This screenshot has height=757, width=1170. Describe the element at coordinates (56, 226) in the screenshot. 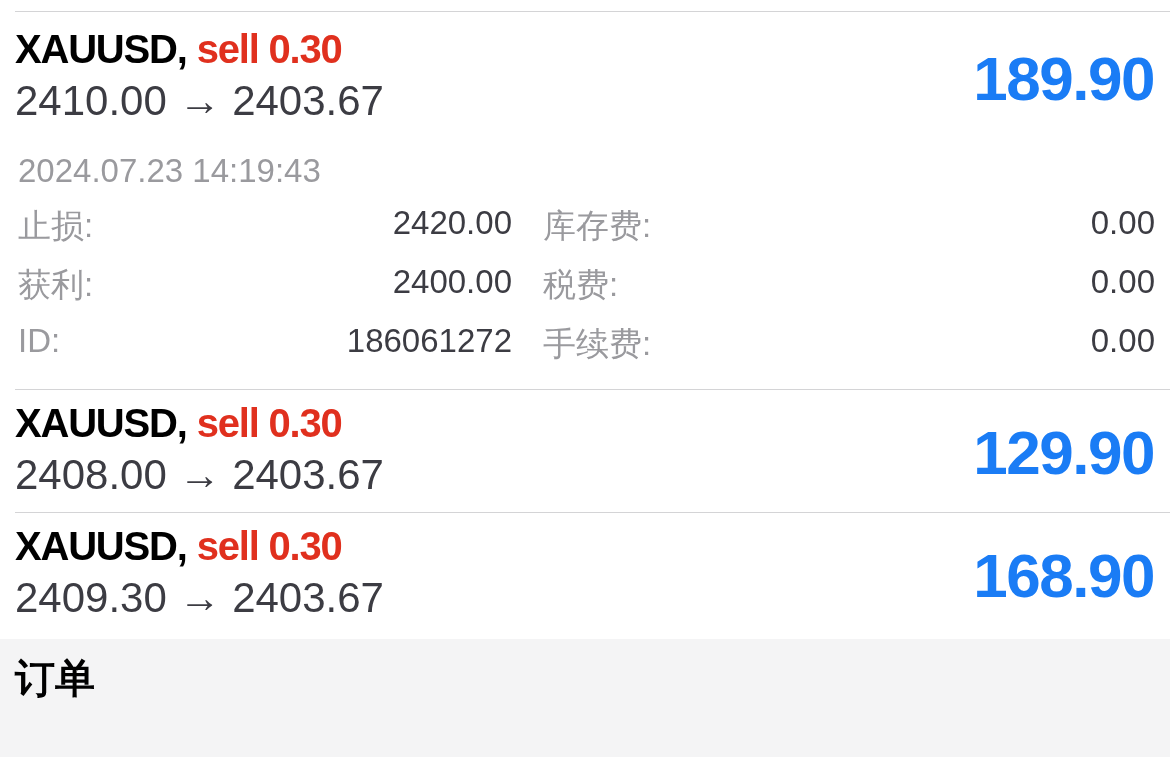

I see `detail-label: 止损:` at that location.